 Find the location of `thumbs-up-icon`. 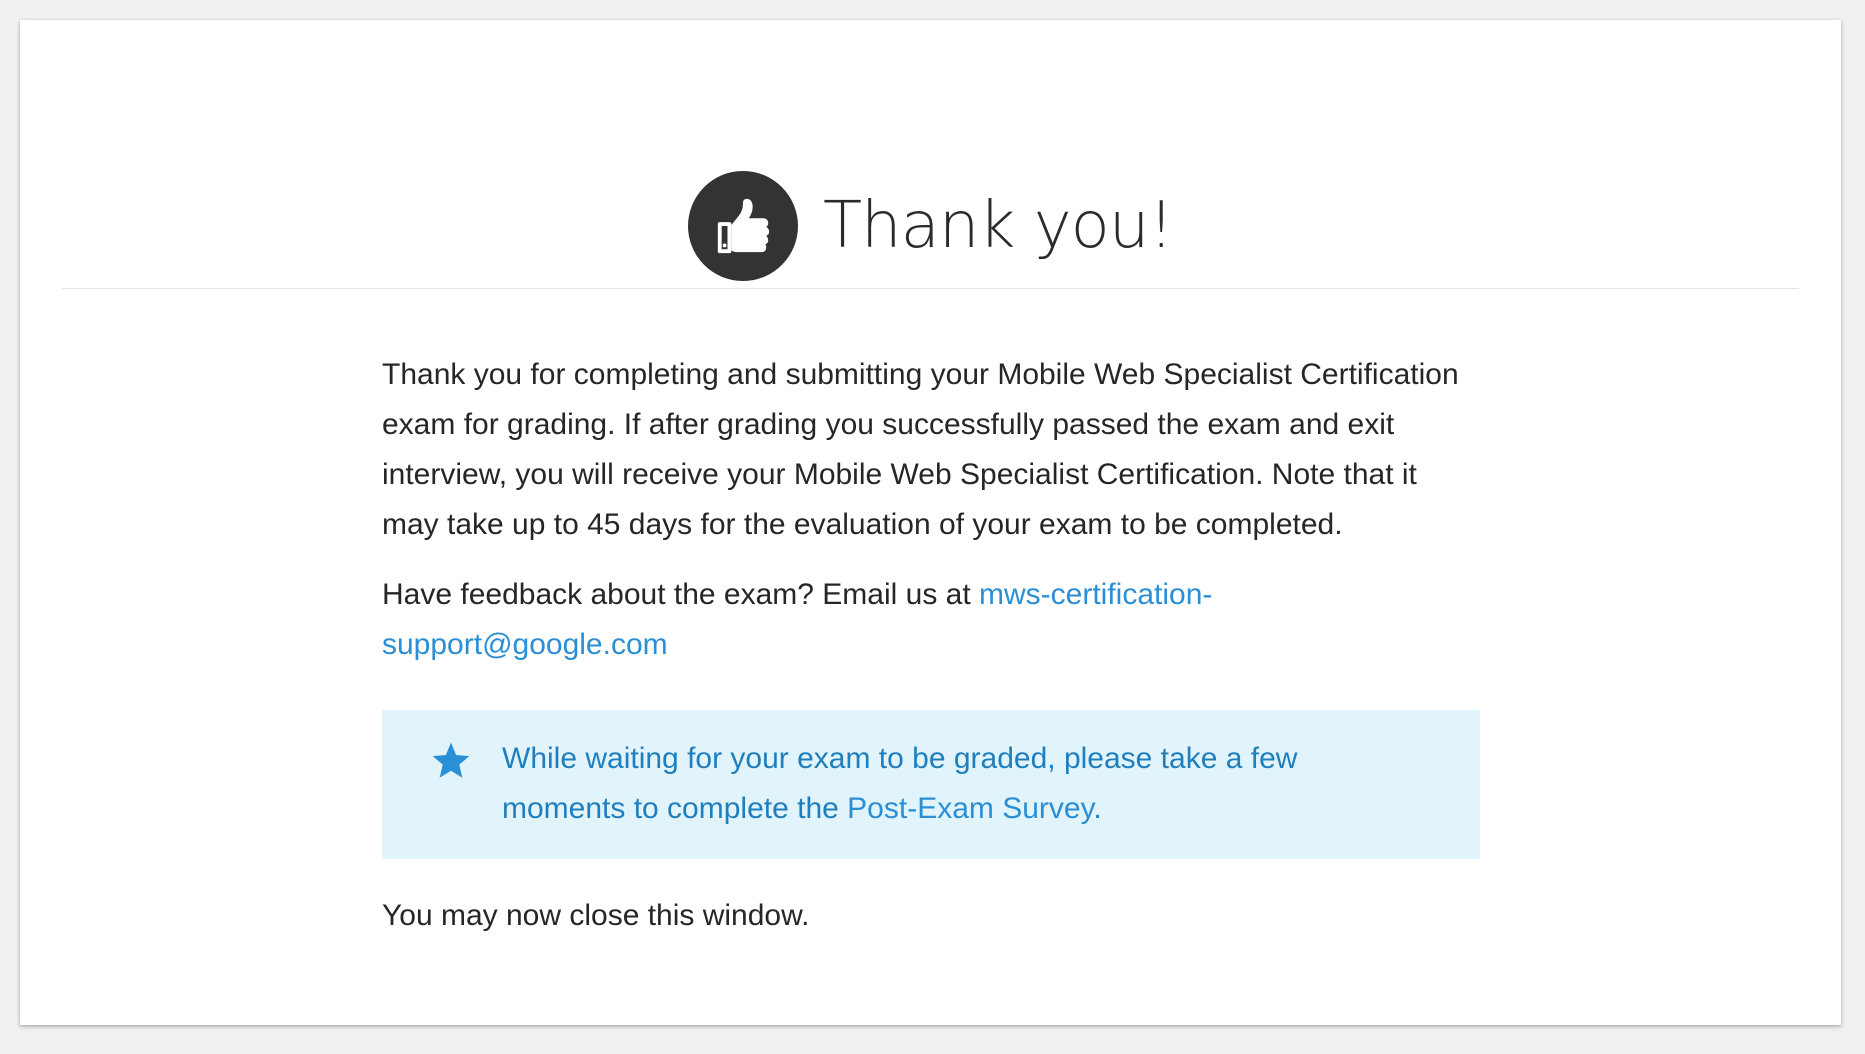

thumbs-up-icon is located at coordinates (743, 226).